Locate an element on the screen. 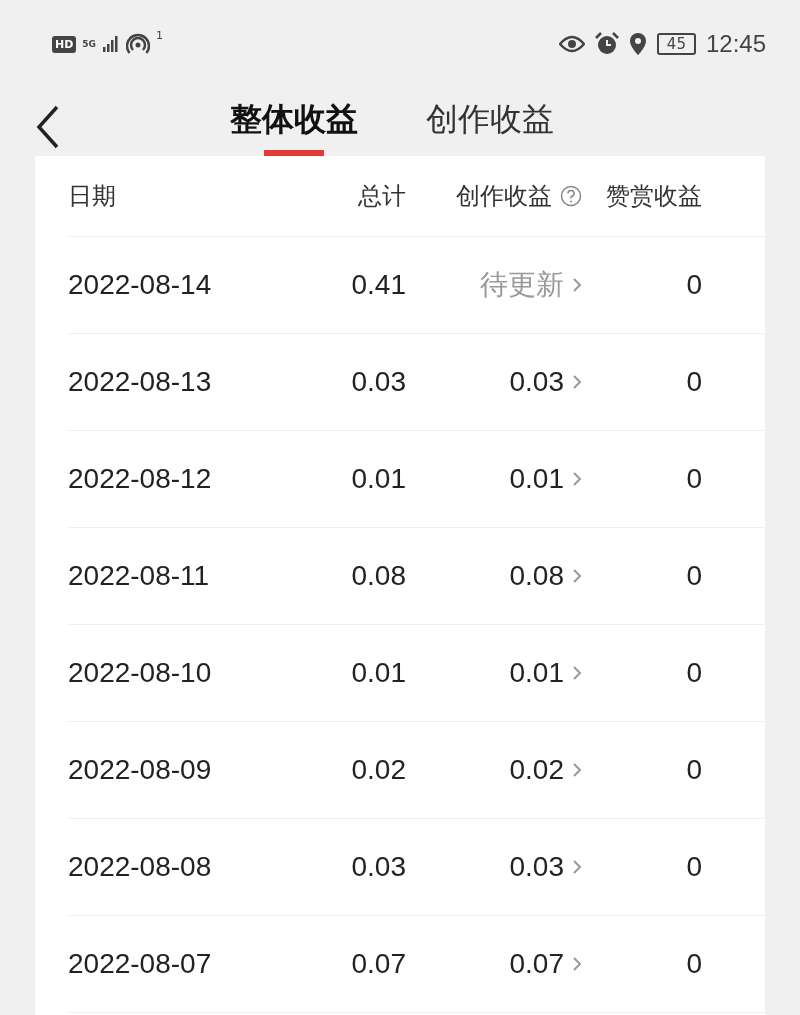 The height and width of the screenshot is (1015, 800). date-cell-text: 2022-08-08 is located at coordinates (140, 867).